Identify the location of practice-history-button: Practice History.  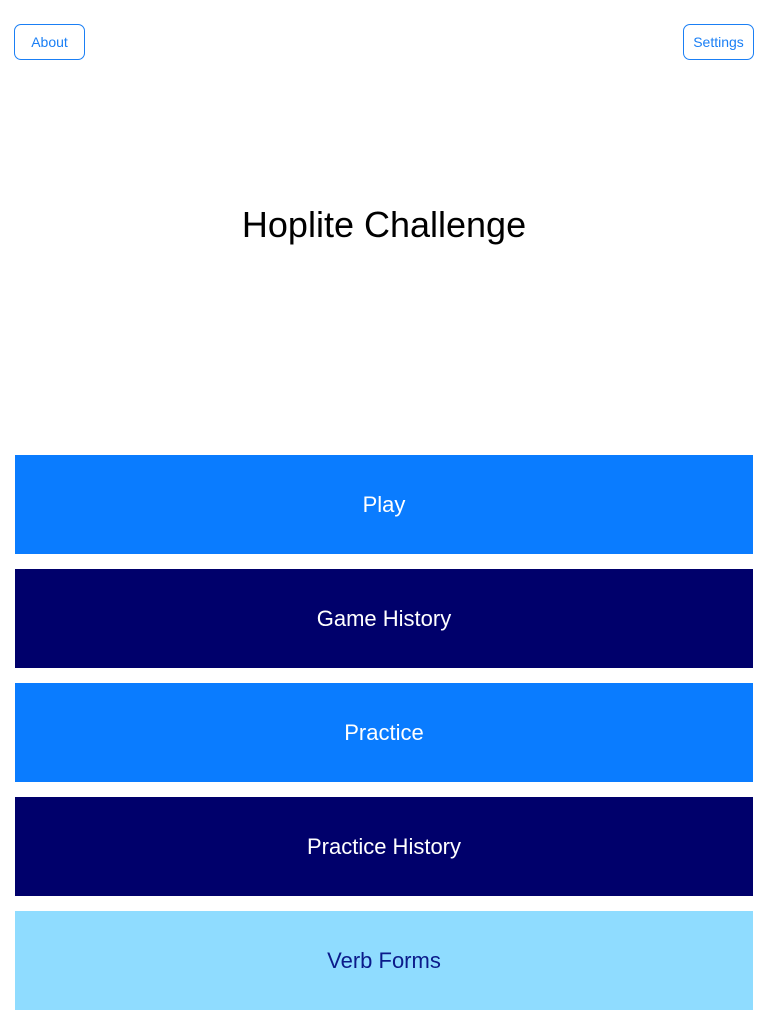
(384, 846).